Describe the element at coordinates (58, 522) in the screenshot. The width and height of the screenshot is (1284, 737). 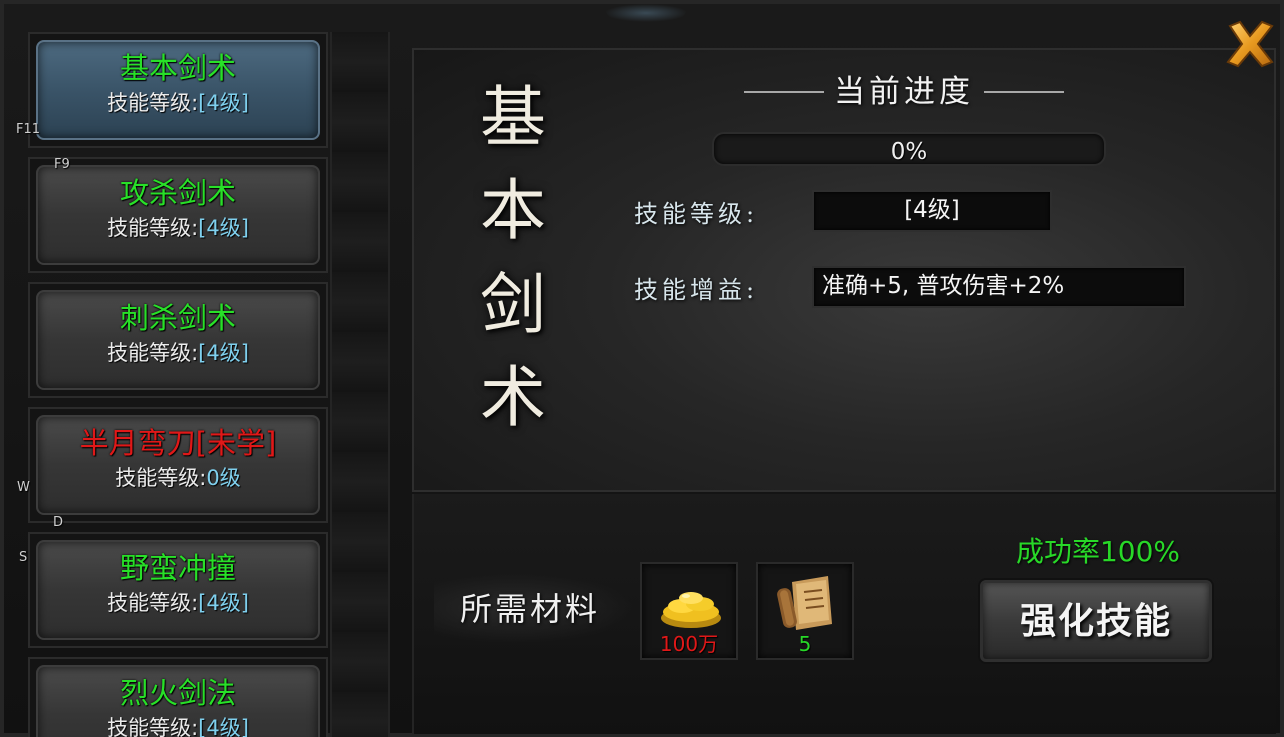
I see `key-hint-d: D` at that location.